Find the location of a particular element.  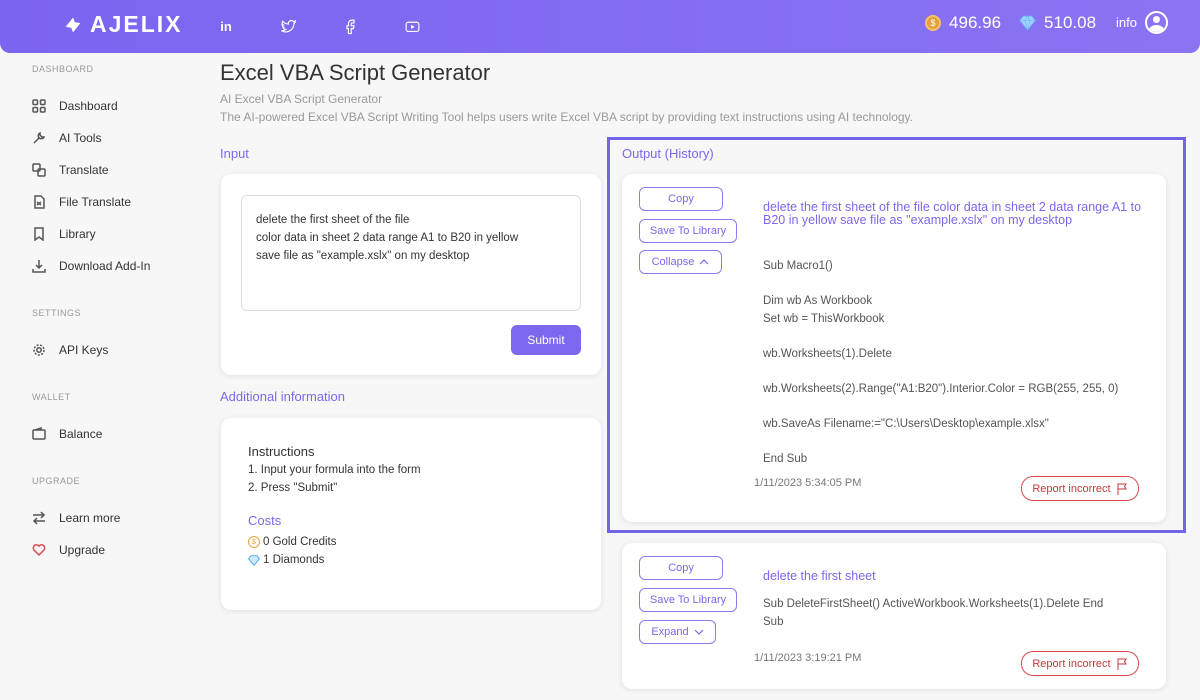

logo-text: AJELIX is located at coordinates (136, 24).